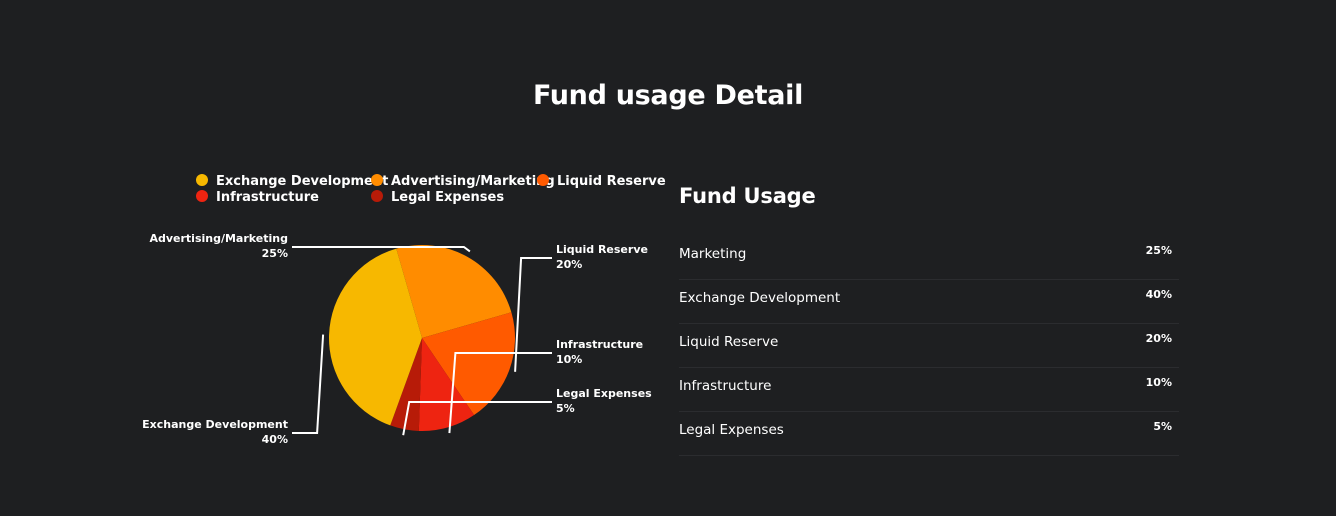 This screenshot has height=516, width=1336. What do you see at coordinates (215, 424) in the screenshot?
I see `callout-label-exchange-development: Exchange Development` at bounding box center [215, 424].